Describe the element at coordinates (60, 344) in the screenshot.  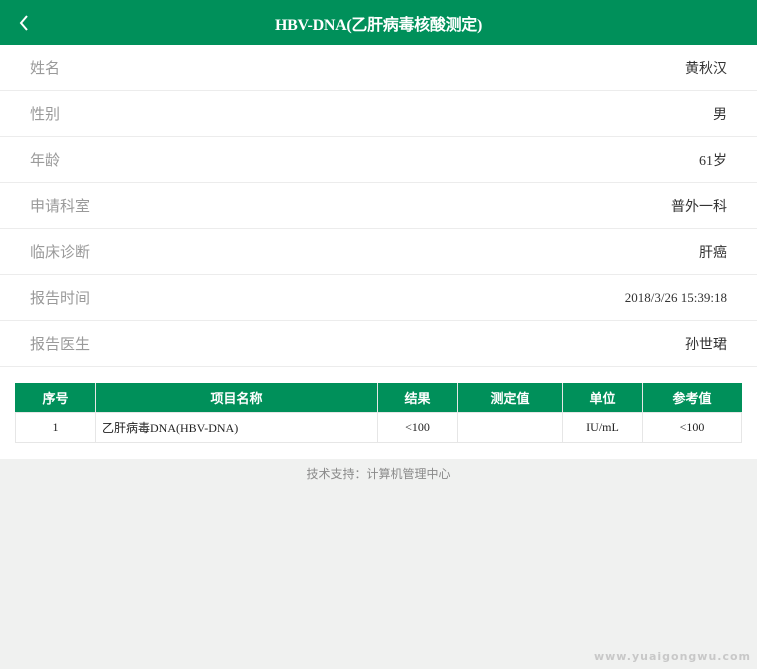
I see `doctor-label: 报告医生` at that location.